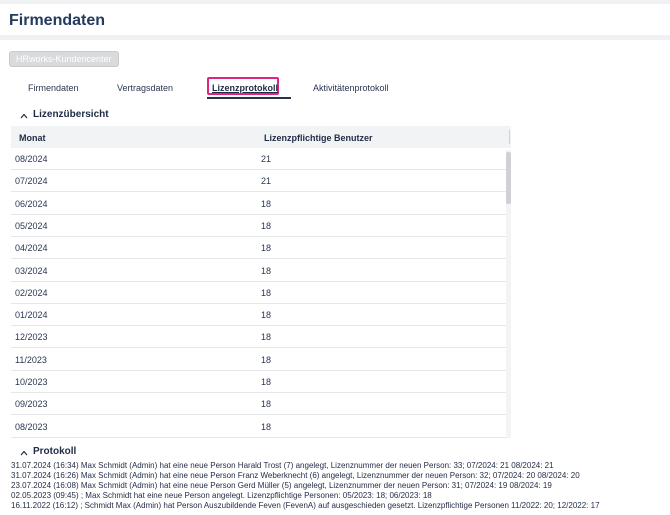 This screenshot has width=670, height=515. I want to click on table-row: 07/2024 21, so click(259, 181).